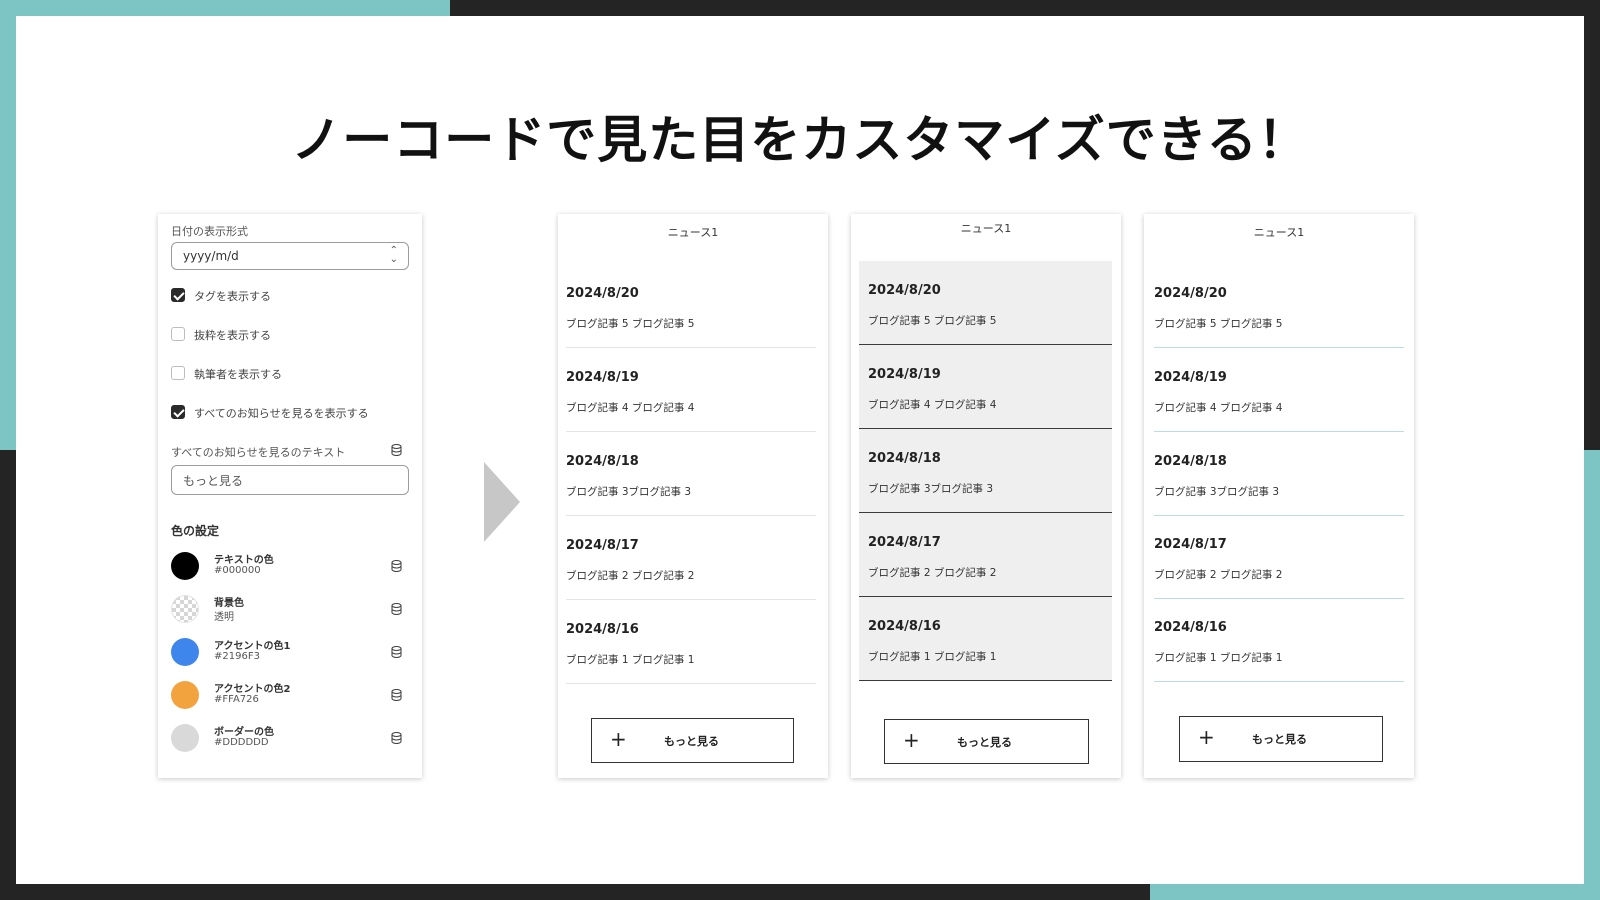 This screenshot has height=900, width=1600. Describe the element at coordinates (241, 742) in the screenshot. I see `color-value: #DDDDDD` at that location.